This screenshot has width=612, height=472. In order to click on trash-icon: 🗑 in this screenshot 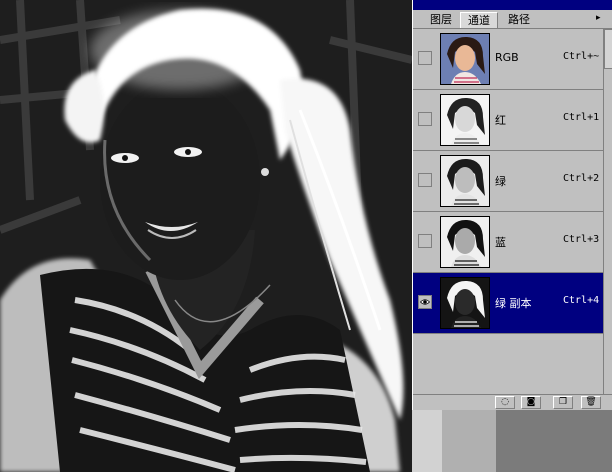, I will do `click(591, 402)`.